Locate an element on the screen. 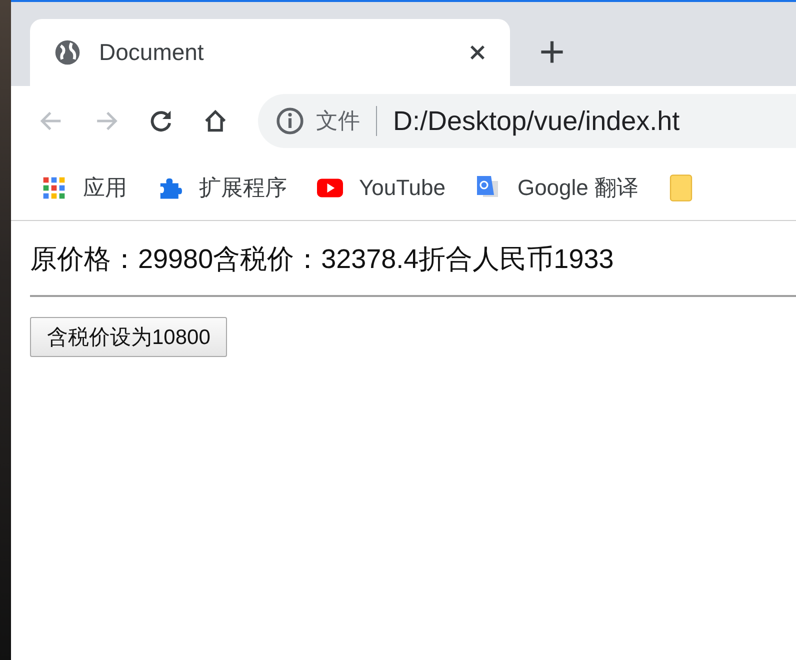 The width and height of the screenshot is (796, 660). address-bar: 文件 D:/Desktop/vue/index.ht is located at coordinates (527, 121).